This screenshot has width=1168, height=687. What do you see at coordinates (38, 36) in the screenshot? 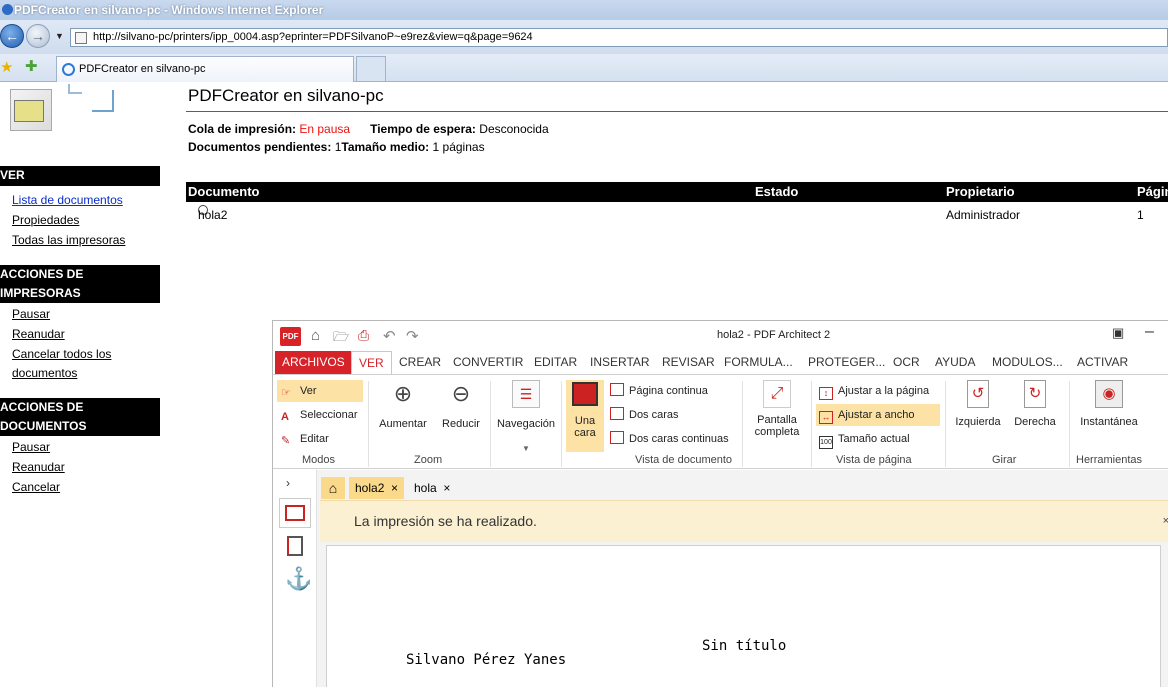
I see `forward-button: →` at bounding box center [38, 36].